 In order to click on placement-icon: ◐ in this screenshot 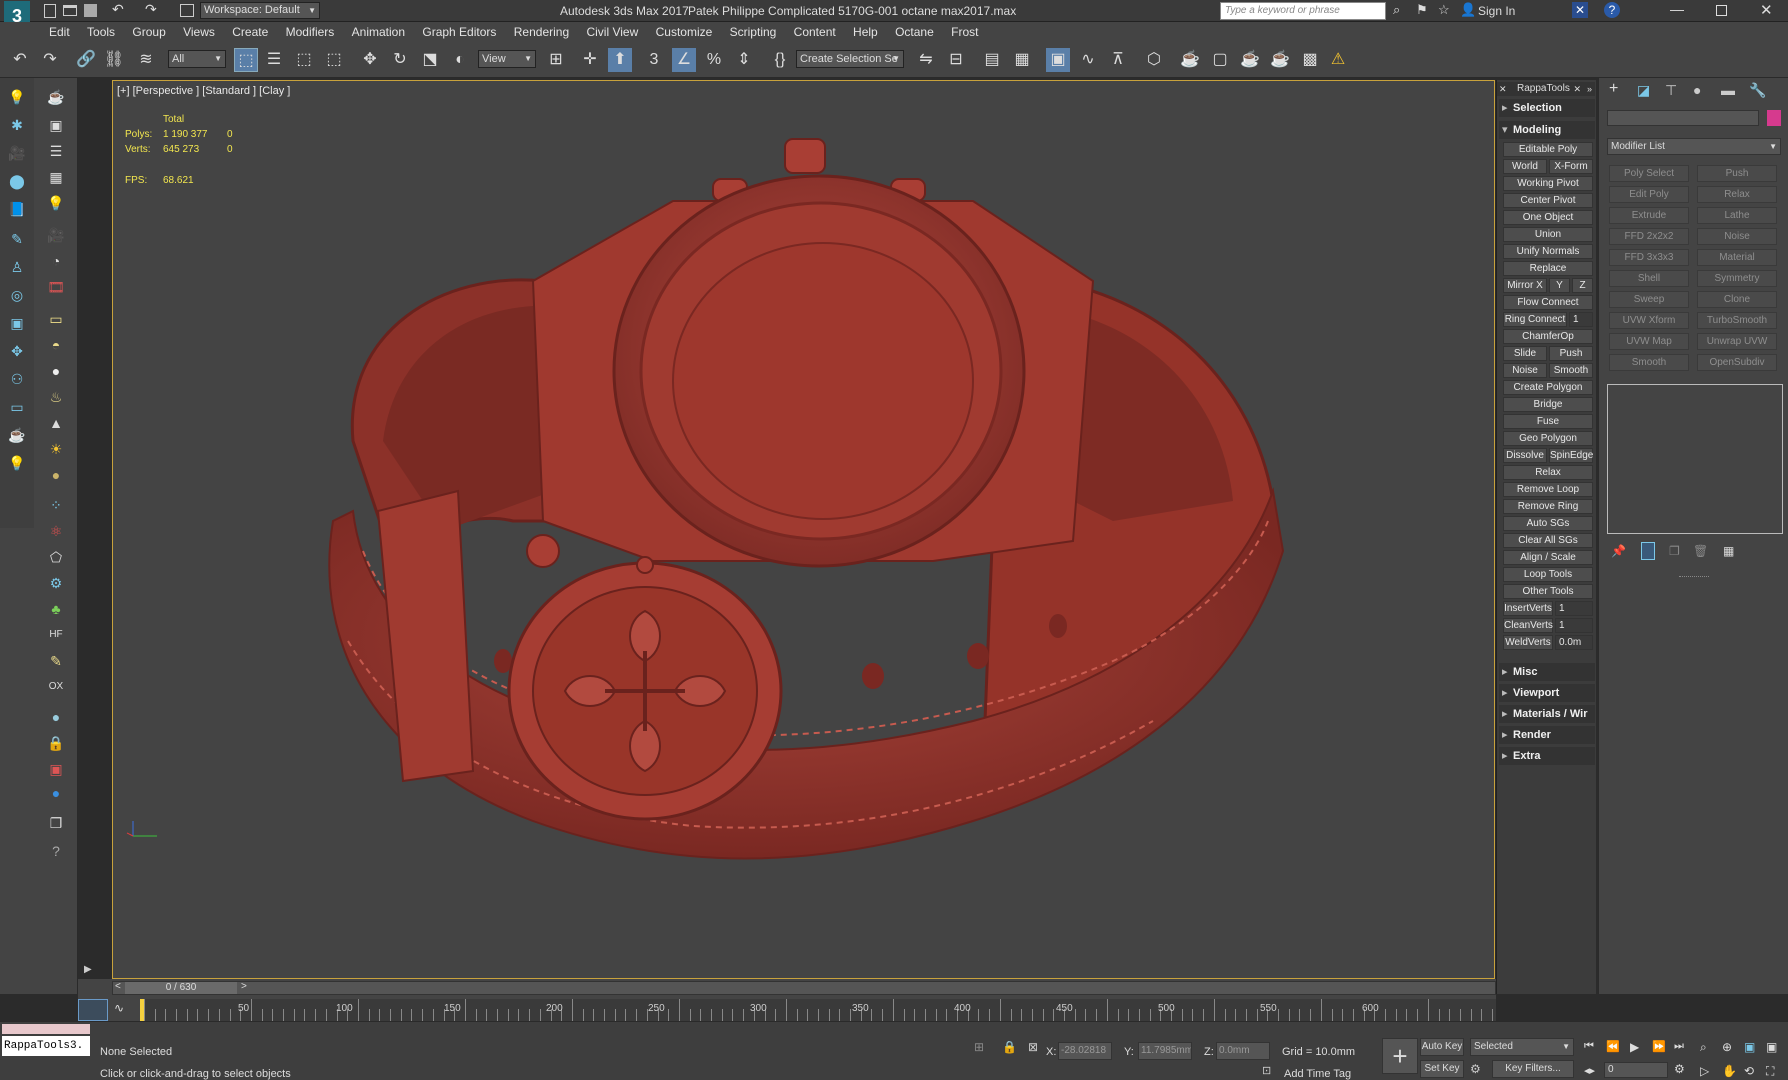, I will do `click(460, 60)`.